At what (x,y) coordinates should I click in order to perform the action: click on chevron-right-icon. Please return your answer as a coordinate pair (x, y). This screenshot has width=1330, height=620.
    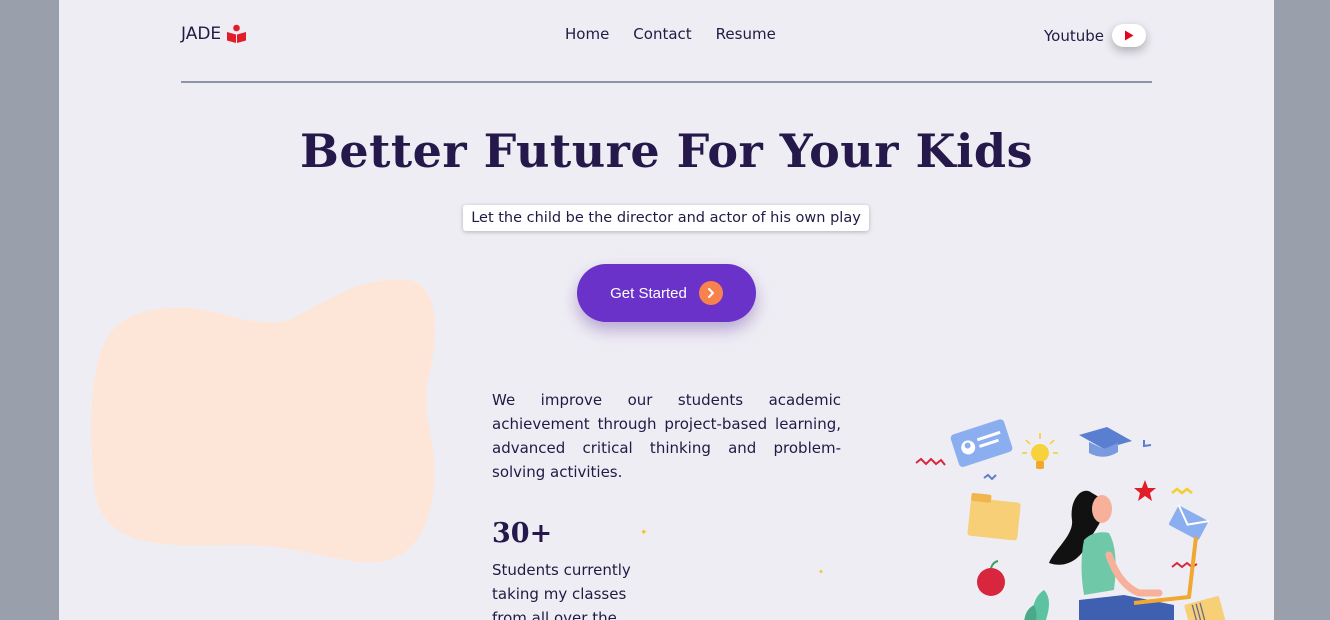
    Looking at the image, I should click on (710, 293).